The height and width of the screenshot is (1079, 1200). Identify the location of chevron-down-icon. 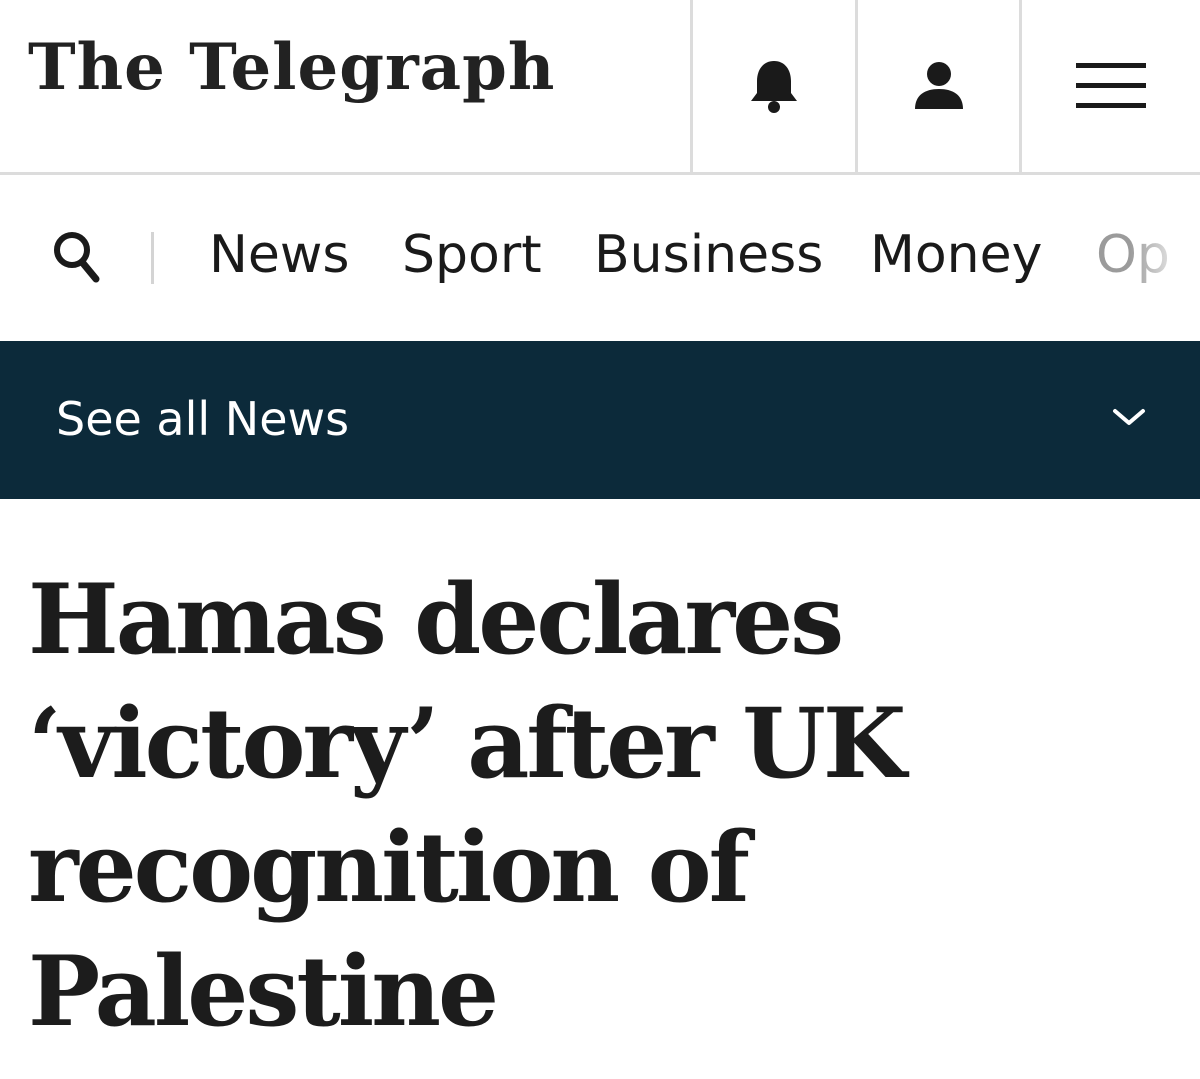
(1129, 417).